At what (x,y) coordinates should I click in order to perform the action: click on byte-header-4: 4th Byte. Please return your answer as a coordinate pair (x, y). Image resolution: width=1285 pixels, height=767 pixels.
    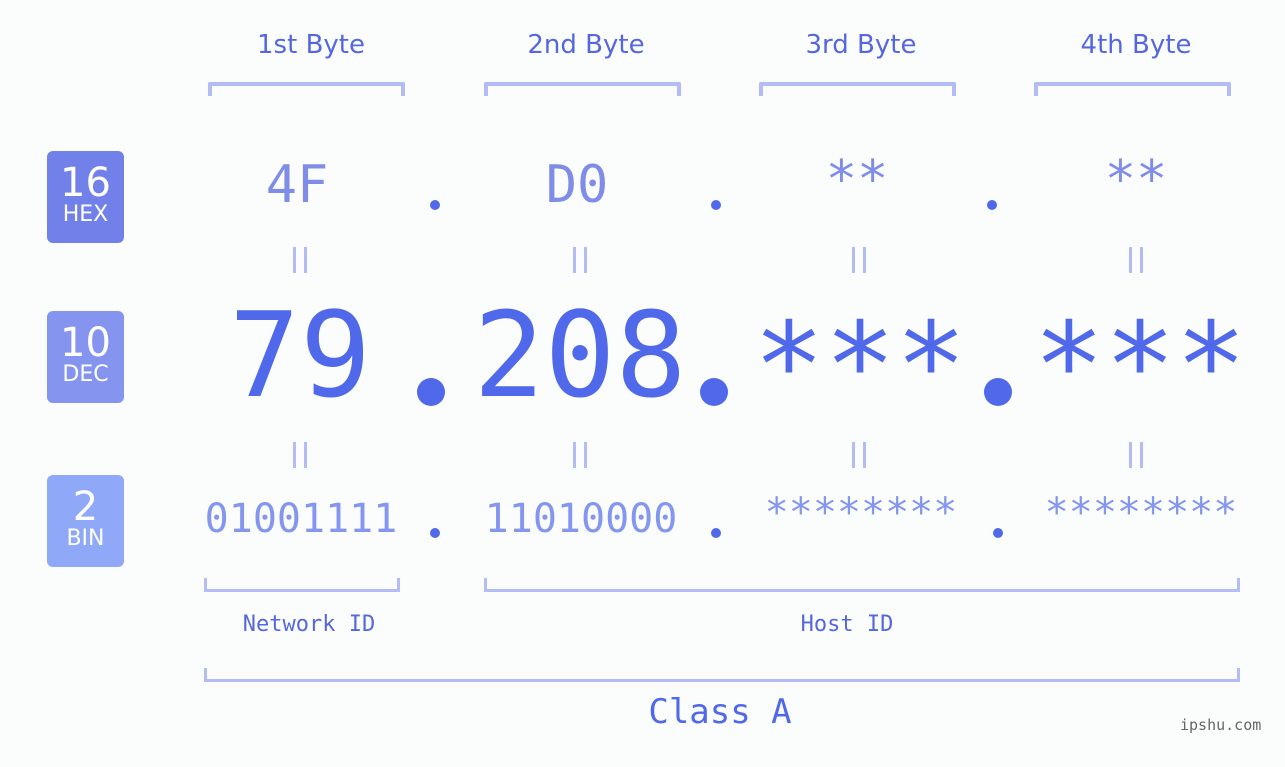
    Looking at the image, I should click on (1136, 45).